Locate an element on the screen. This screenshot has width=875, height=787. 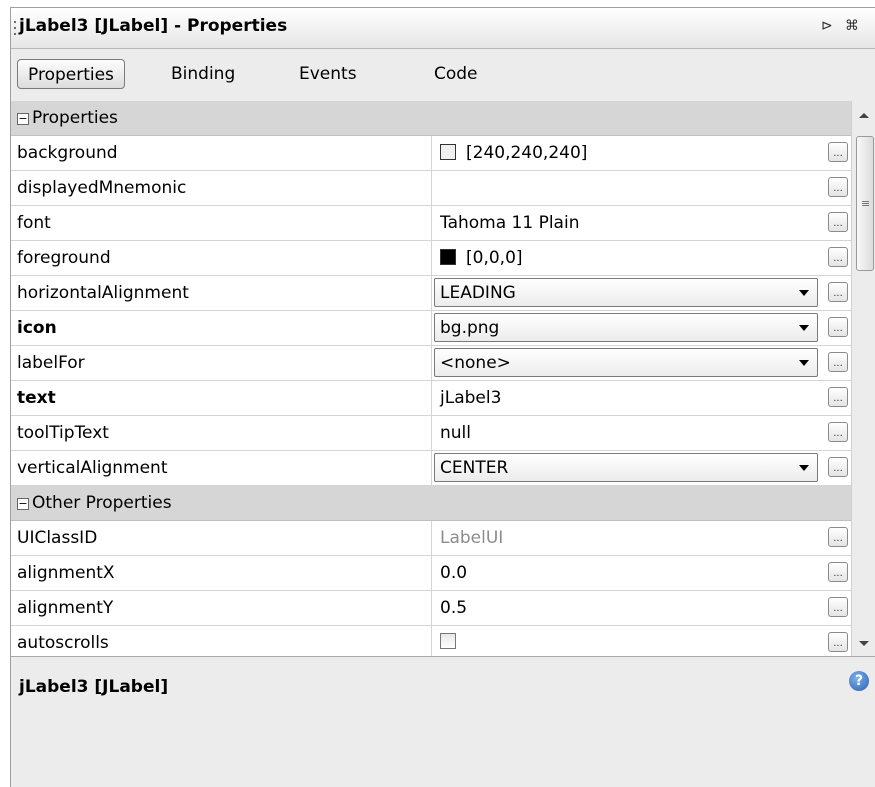
drag-grip-icon is located at coordinates (15, 28).